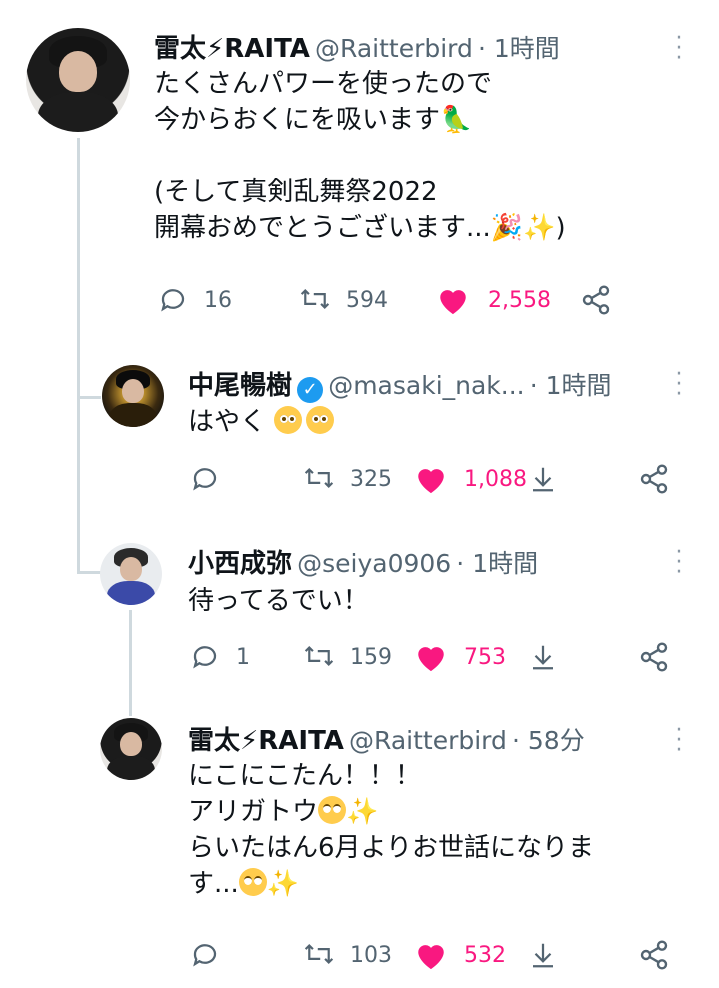 The image size is (719, 988). Describe the element at coordinates (240, 564) in the screenshot. I see `display-name: 小西成弥` at that location.